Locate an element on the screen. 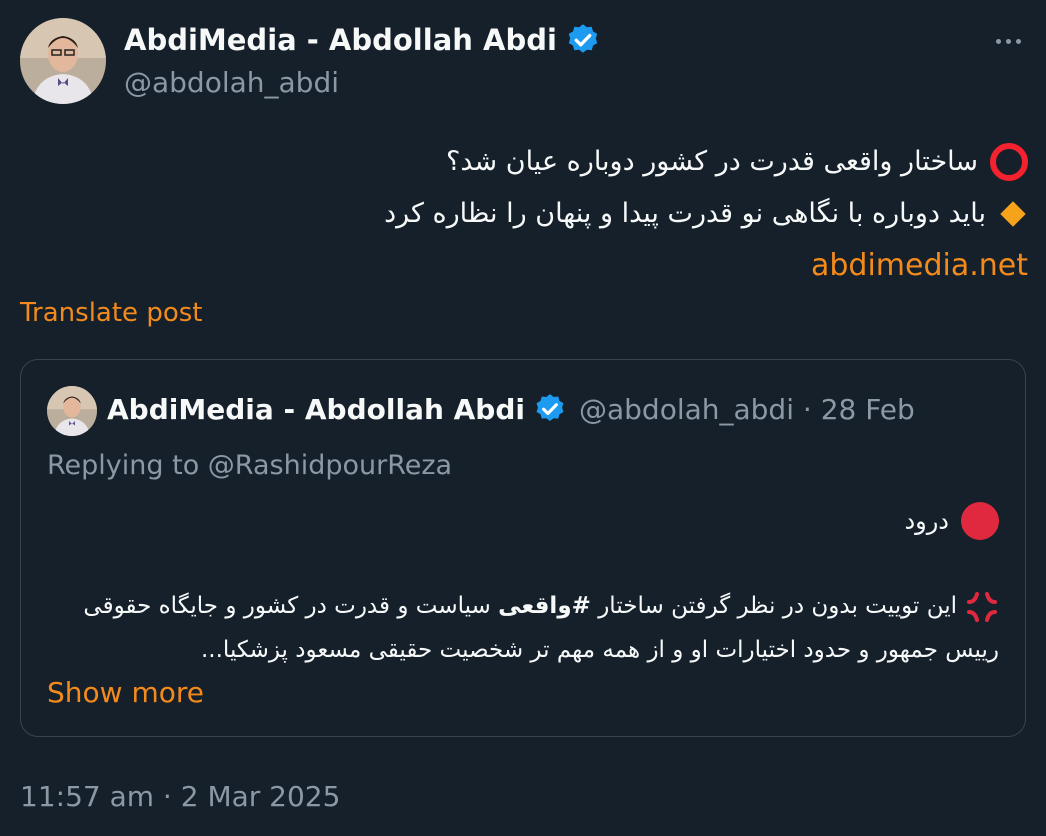 This screenshot has width=1046, height=836. quoted-greeting: درود is located at coordinates (951, 521).